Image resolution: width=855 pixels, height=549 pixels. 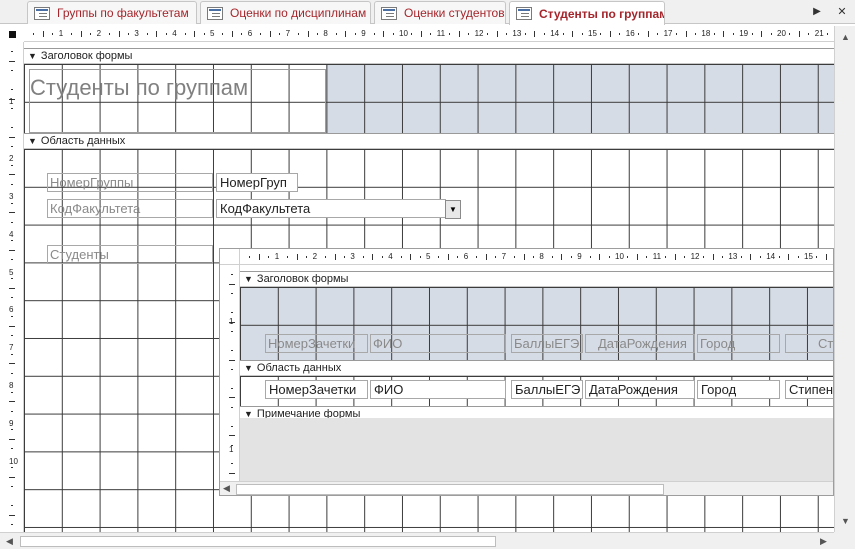 I want to click on label-faculty-code: КодФакультета, so click(x=130, y=208).